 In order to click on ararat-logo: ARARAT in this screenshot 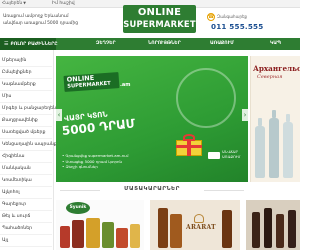, I will do `click(201, 227)`.